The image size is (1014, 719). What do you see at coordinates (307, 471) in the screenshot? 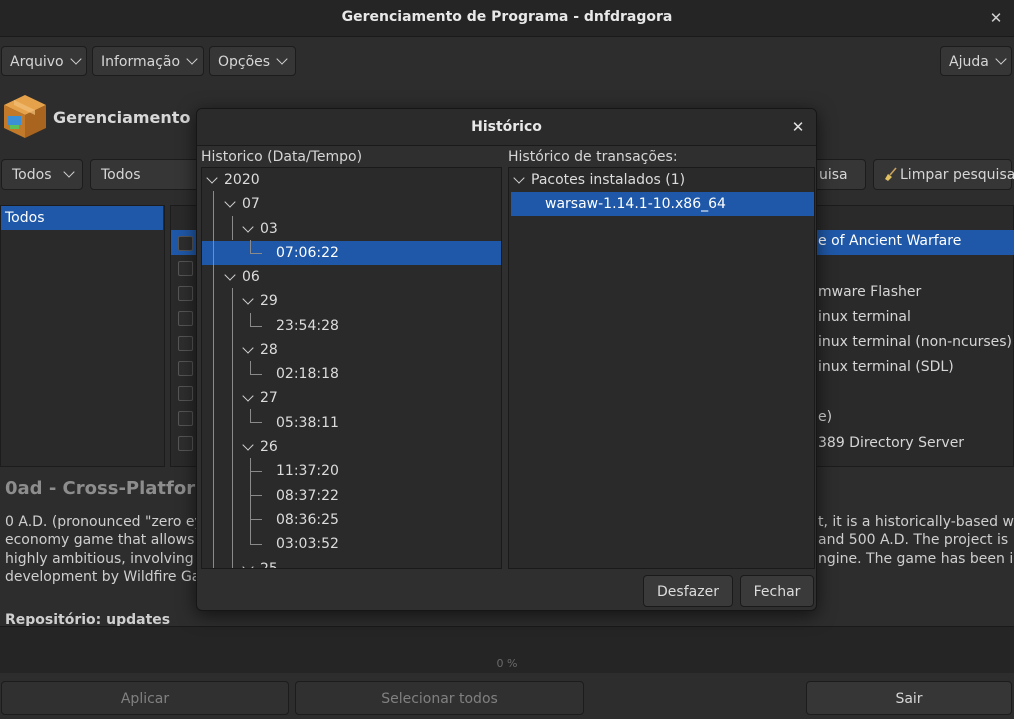
I see `tree-node-time: 11:37:20` at bounding box center [307, 471].